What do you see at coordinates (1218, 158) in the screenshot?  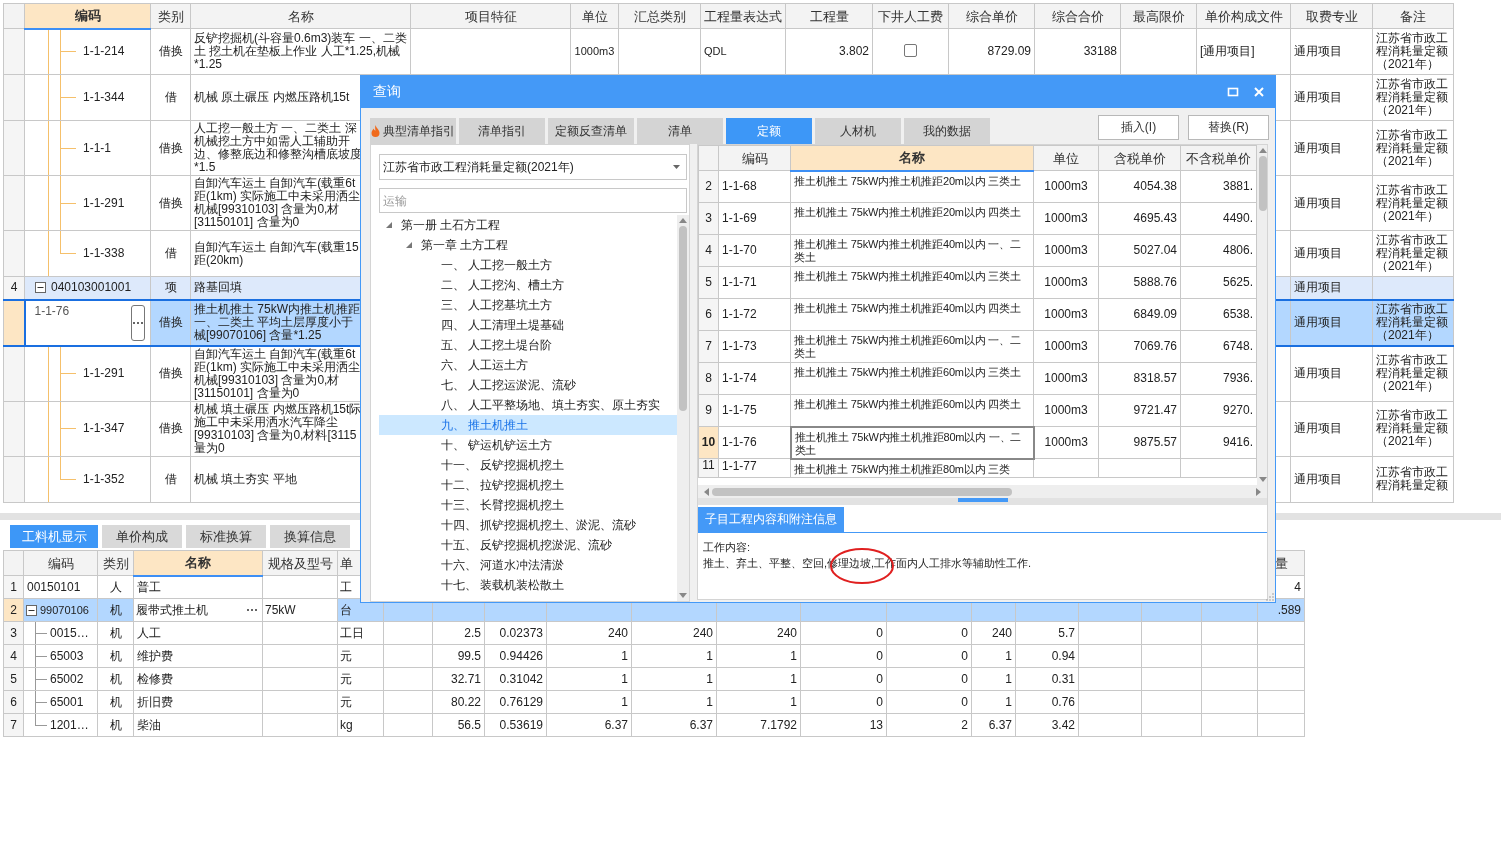 I see `column-header: 不含税单价` at bounding box center [1218, 158].